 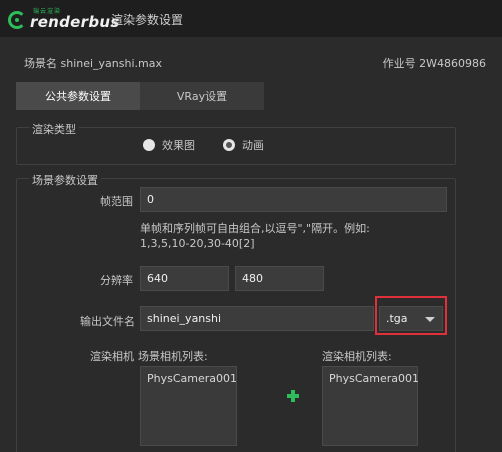 I want to click on frame-range-input: 0, so click(x=293, y=199).